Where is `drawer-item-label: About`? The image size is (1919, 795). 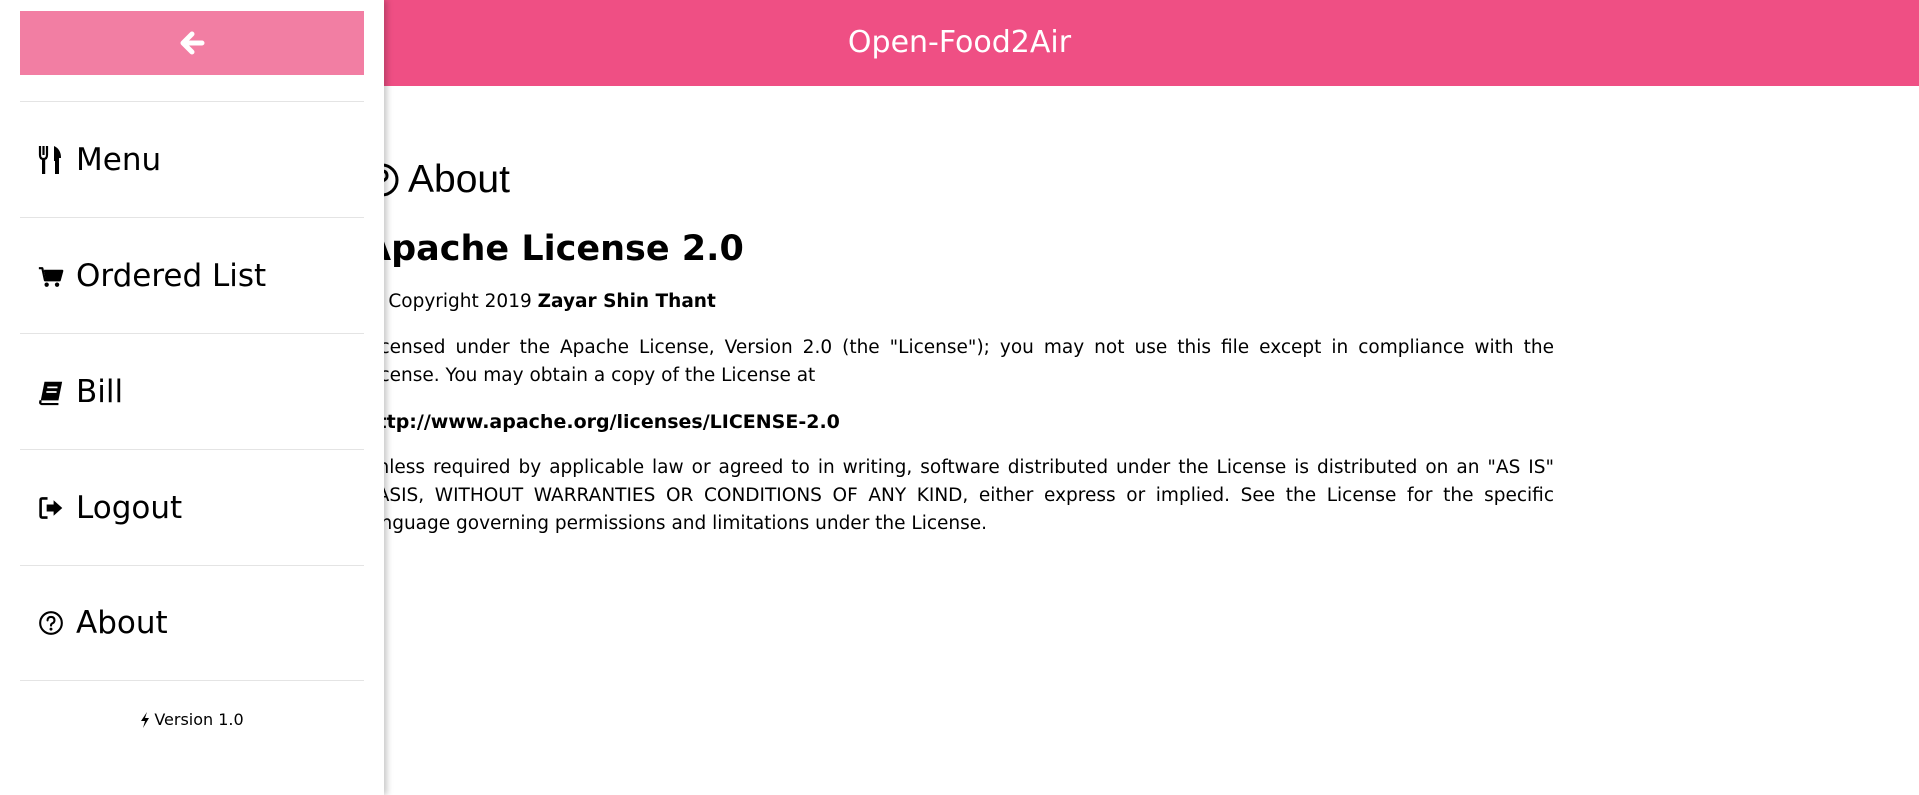
drawer-item-label: About is located at coordinates (122, 623).